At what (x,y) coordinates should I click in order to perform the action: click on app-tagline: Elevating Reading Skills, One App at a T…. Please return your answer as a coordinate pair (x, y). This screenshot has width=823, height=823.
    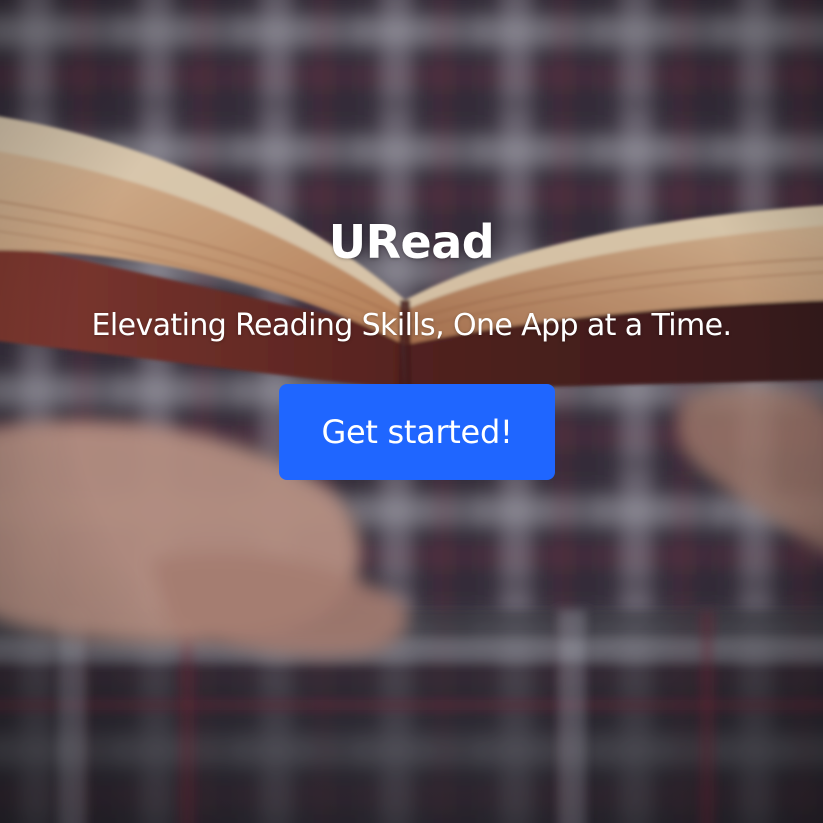
    Looking at the image, I should click on (412, 325).